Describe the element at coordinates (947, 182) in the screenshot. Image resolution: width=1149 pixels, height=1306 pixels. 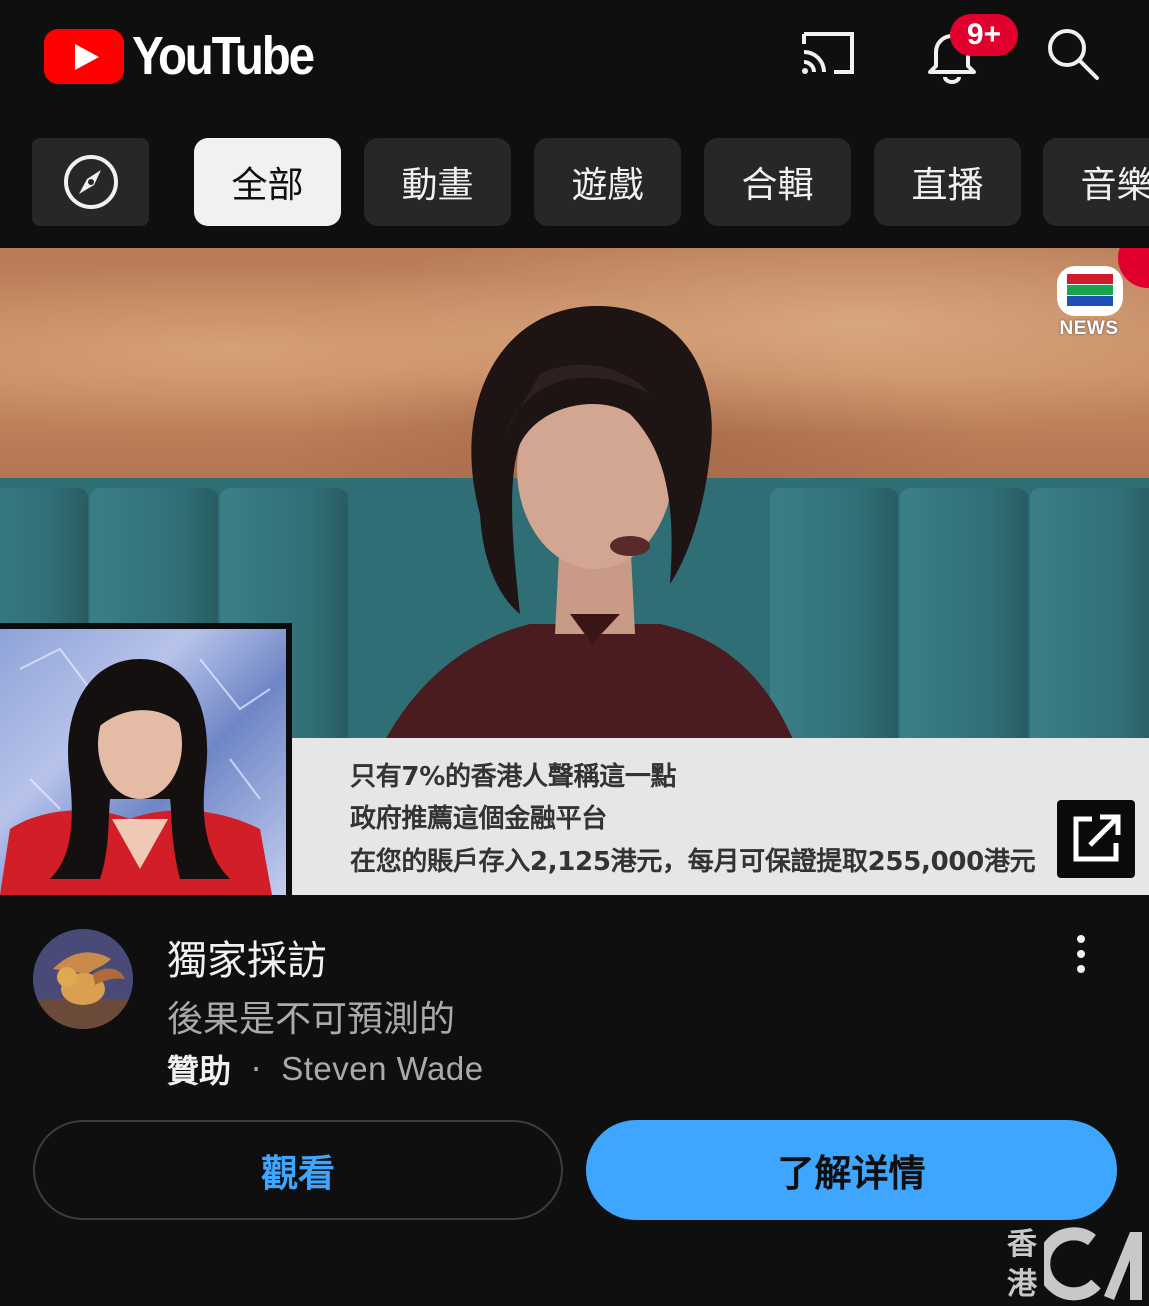
I see `chip-live: 直播` at that location.